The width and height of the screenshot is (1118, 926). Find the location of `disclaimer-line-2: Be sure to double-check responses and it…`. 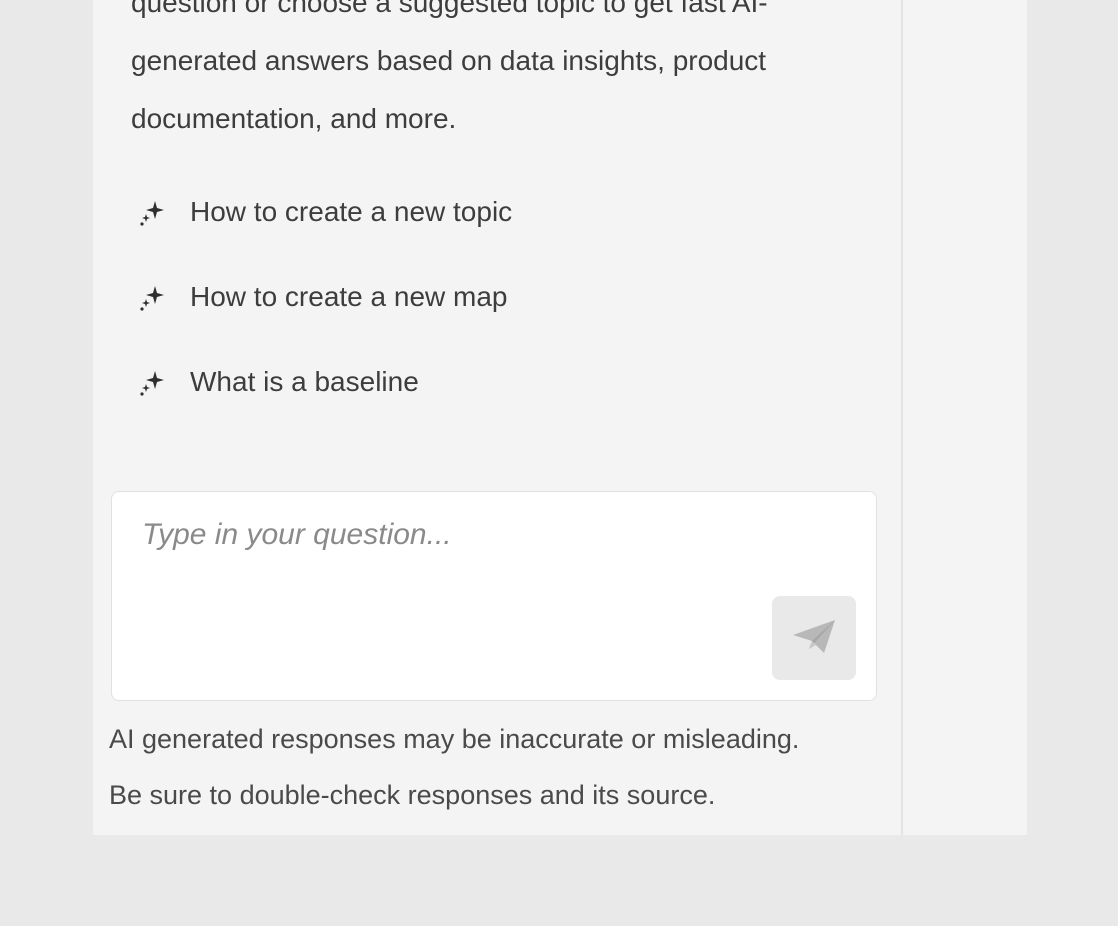

disclaimer-line-2: Be sure to double-check responses and it… is located at coordinates (412, 795).